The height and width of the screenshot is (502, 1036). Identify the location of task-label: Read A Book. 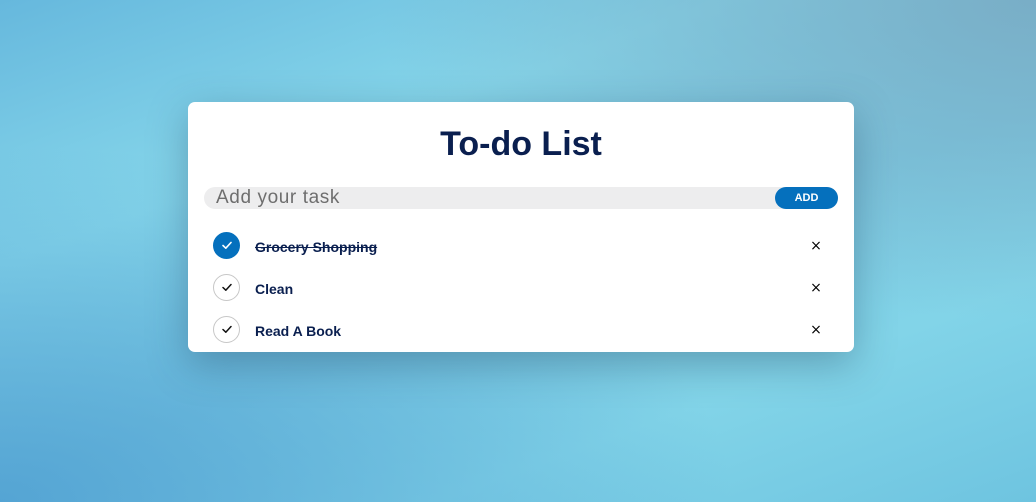
(298, 331).